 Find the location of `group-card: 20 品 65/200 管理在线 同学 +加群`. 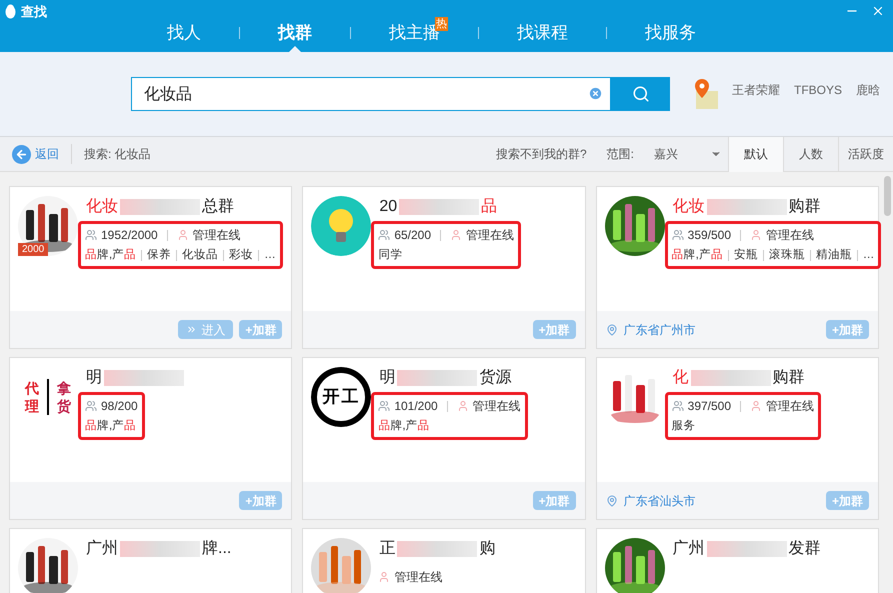

group-card: 20 品 65/200 管理在线 同学 +加群 is located at coordinates (444, 267).